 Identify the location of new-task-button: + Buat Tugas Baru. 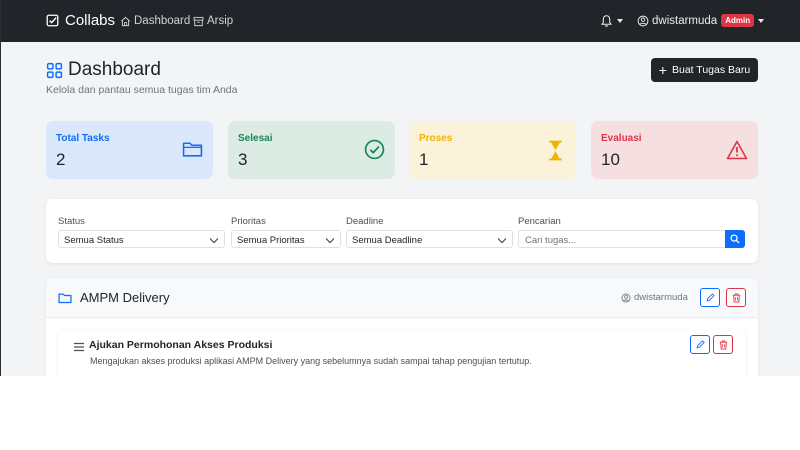
(704, 70).